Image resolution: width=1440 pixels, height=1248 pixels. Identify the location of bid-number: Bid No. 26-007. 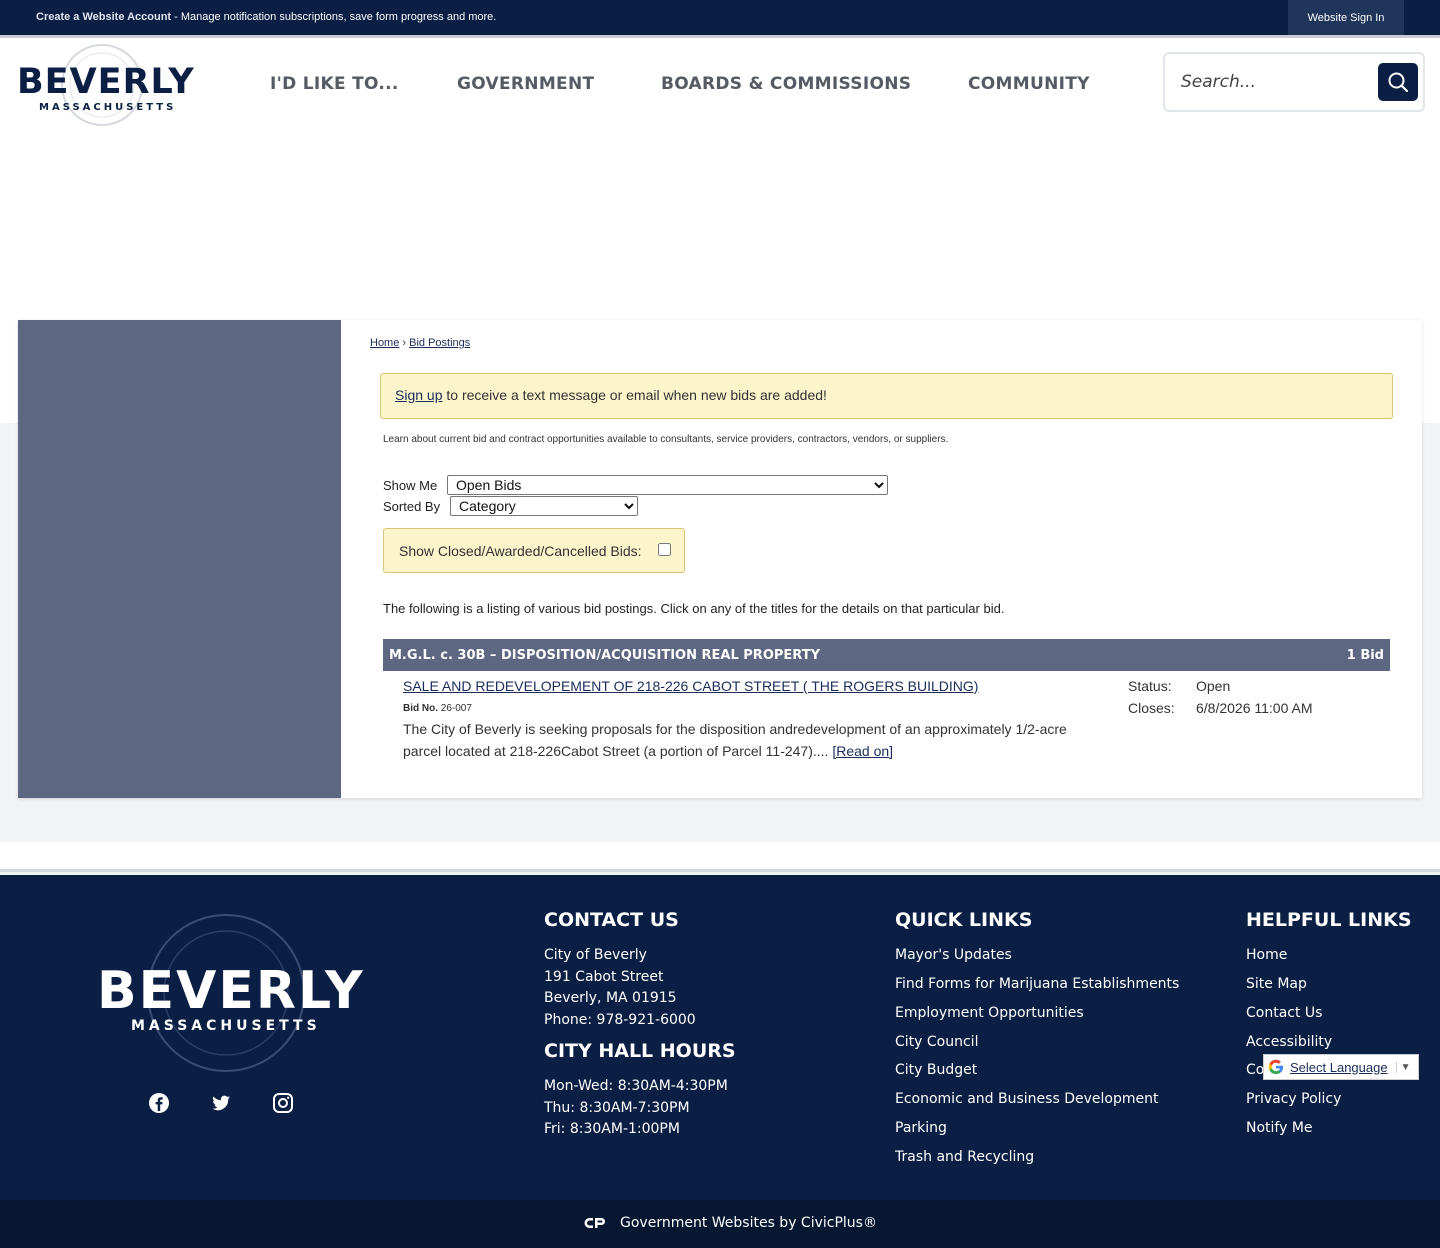
(437, 708).